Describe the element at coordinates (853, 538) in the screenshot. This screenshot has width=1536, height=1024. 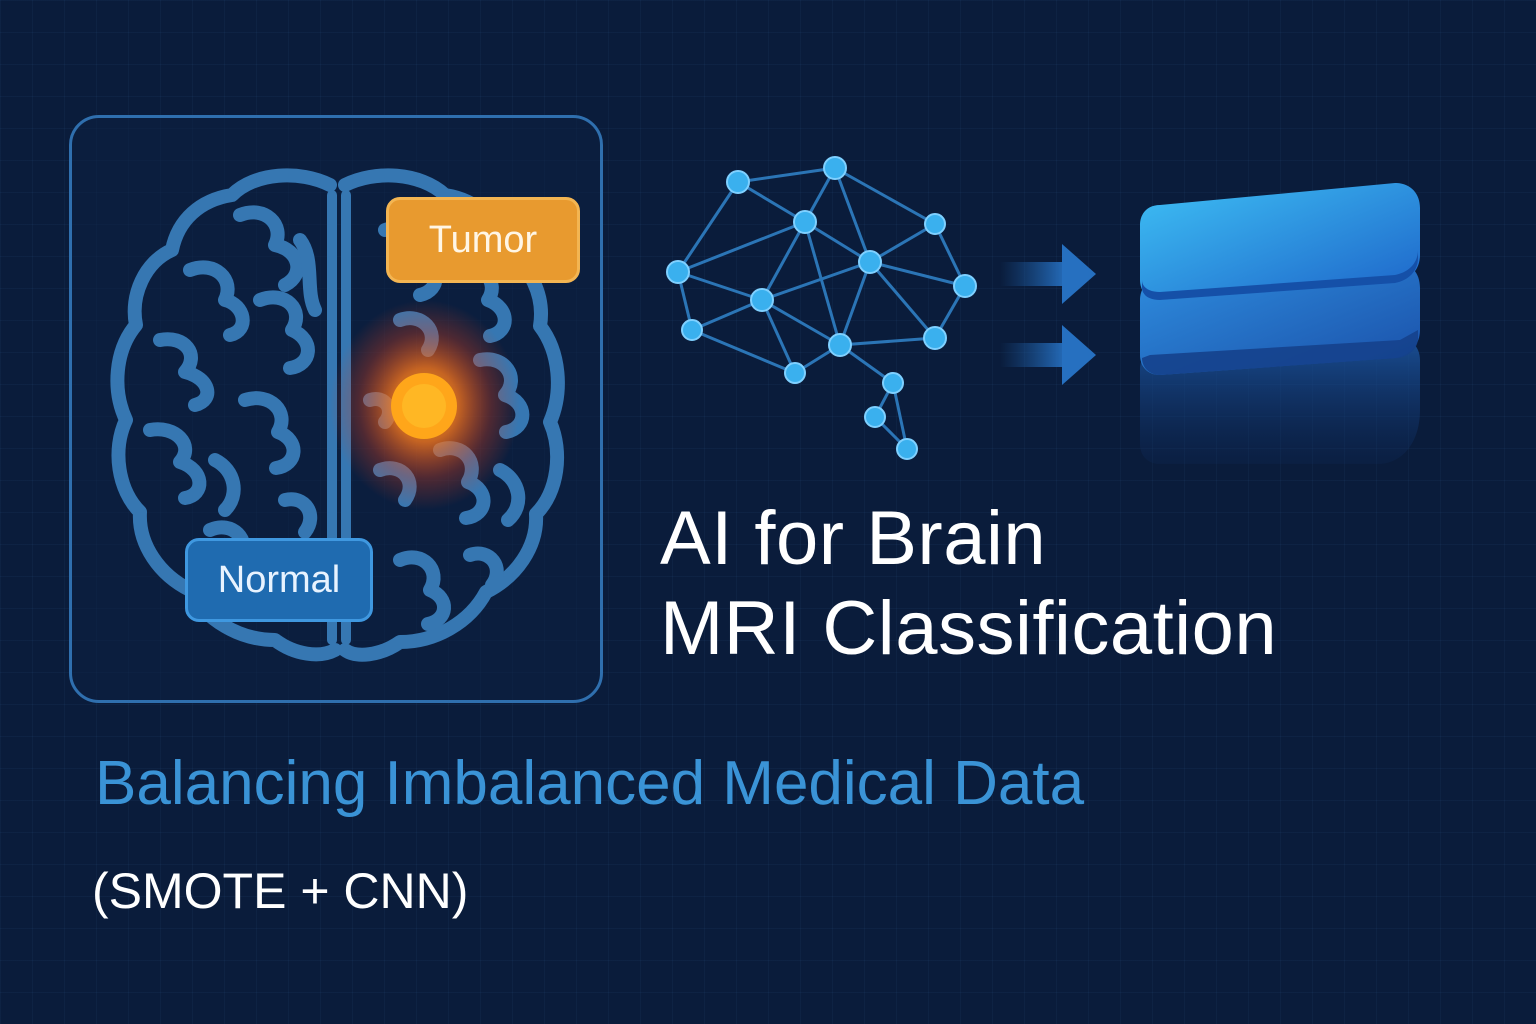
I see `title-line-1: AI for Brain` at that location.